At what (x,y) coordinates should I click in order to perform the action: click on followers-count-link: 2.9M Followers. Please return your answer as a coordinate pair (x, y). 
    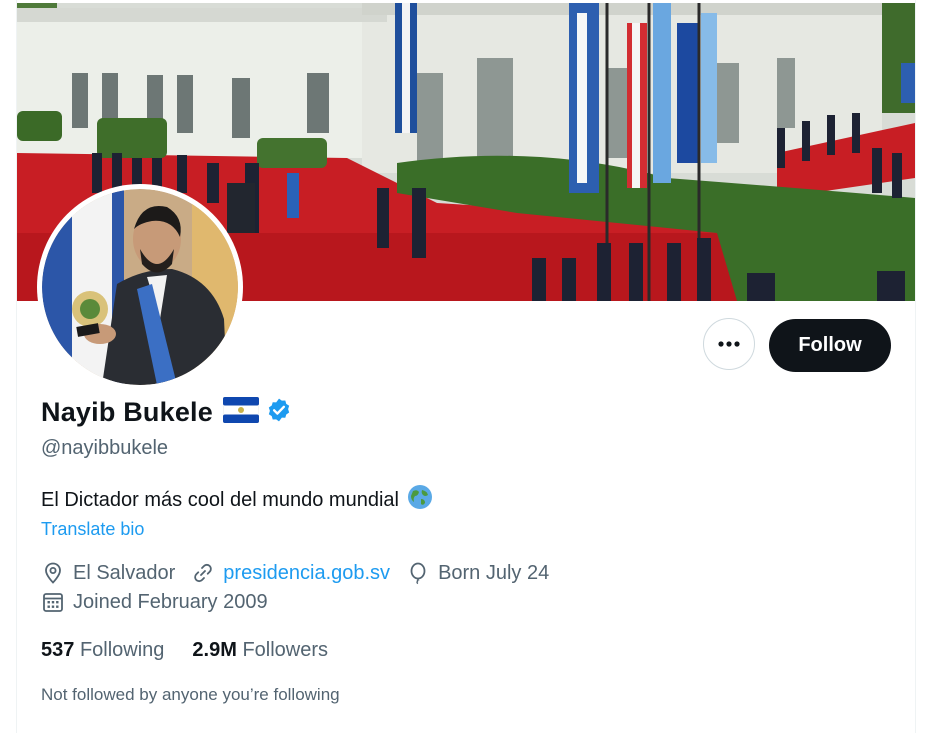
    Looking at the image, I should click on (260, 650).